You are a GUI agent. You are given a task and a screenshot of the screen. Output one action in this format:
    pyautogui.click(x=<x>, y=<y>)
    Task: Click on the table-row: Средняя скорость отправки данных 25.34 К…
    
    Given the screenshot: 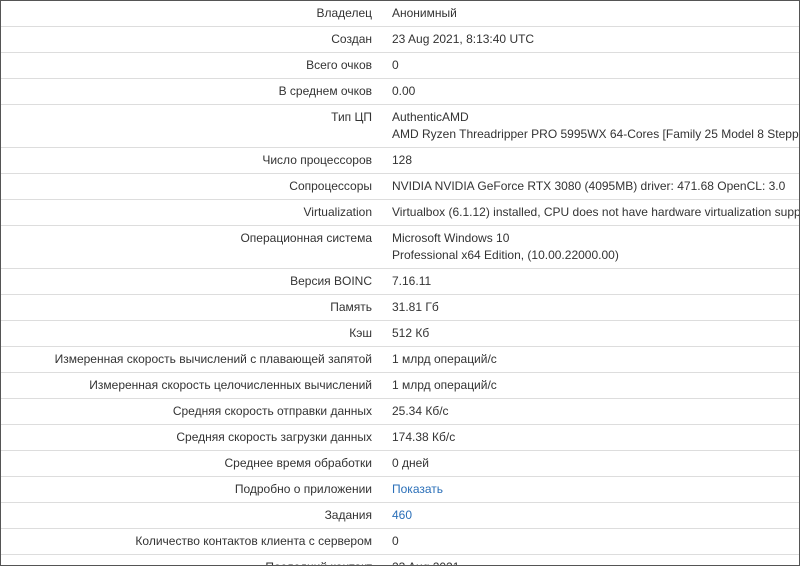 What is the action you would take?
    pyautogui.click(x=400, y=411)
    